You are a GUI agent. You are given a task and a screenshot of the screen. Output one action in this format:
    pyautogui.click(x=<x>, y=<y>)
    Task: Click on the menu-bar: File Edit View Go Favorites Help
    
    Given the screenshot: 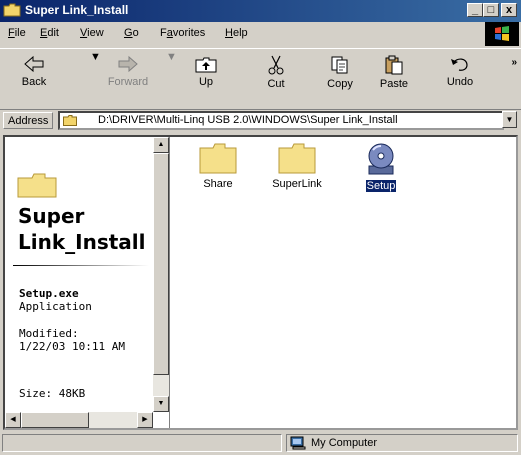 What is the action you would take?
    pyautogui.click(x=260, y=34)
    